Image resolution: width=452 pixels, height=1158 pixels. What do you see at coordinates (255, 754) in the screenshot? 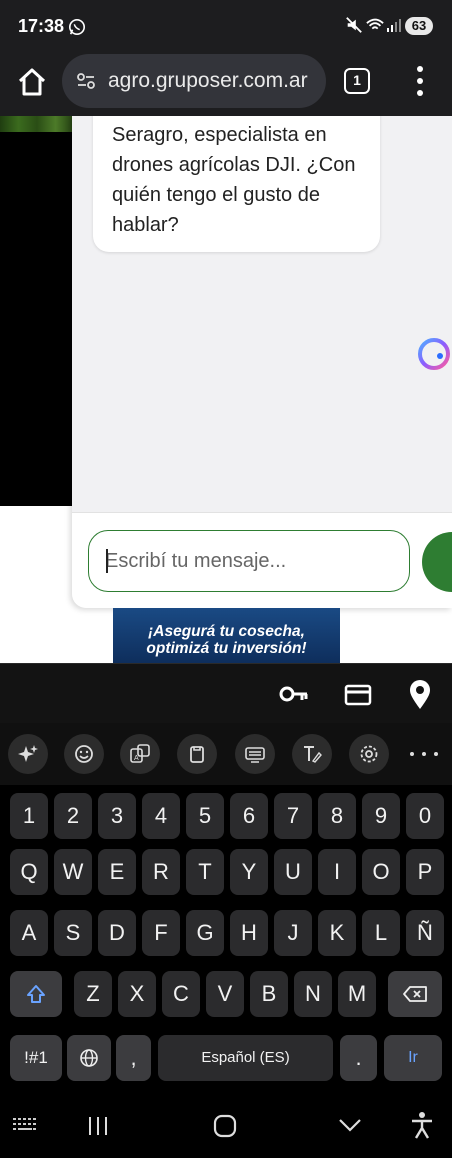
I see `keyboard-mode-icon` at bounding box center [255, 754].